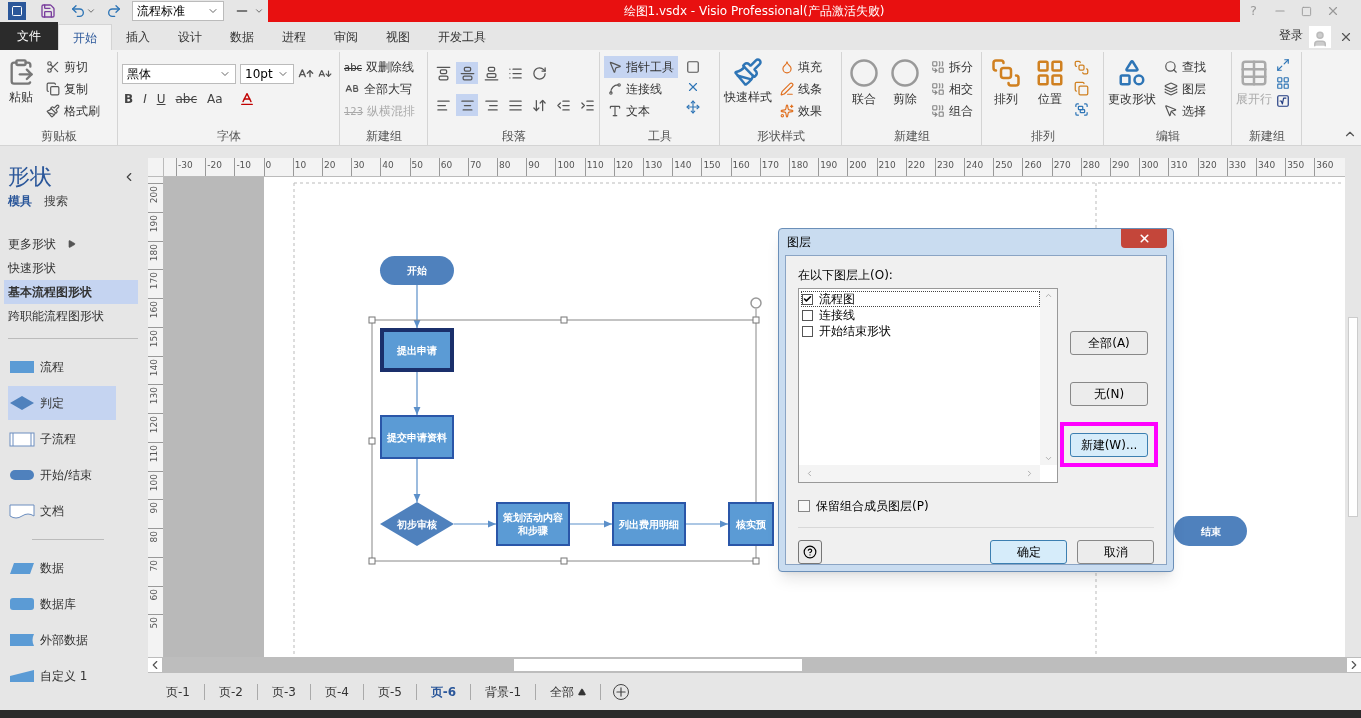  What do you see at coordinates (952, 67) in the screenshot?
I see `ribbon-button: 拆分` at bounding box center [952, 67].